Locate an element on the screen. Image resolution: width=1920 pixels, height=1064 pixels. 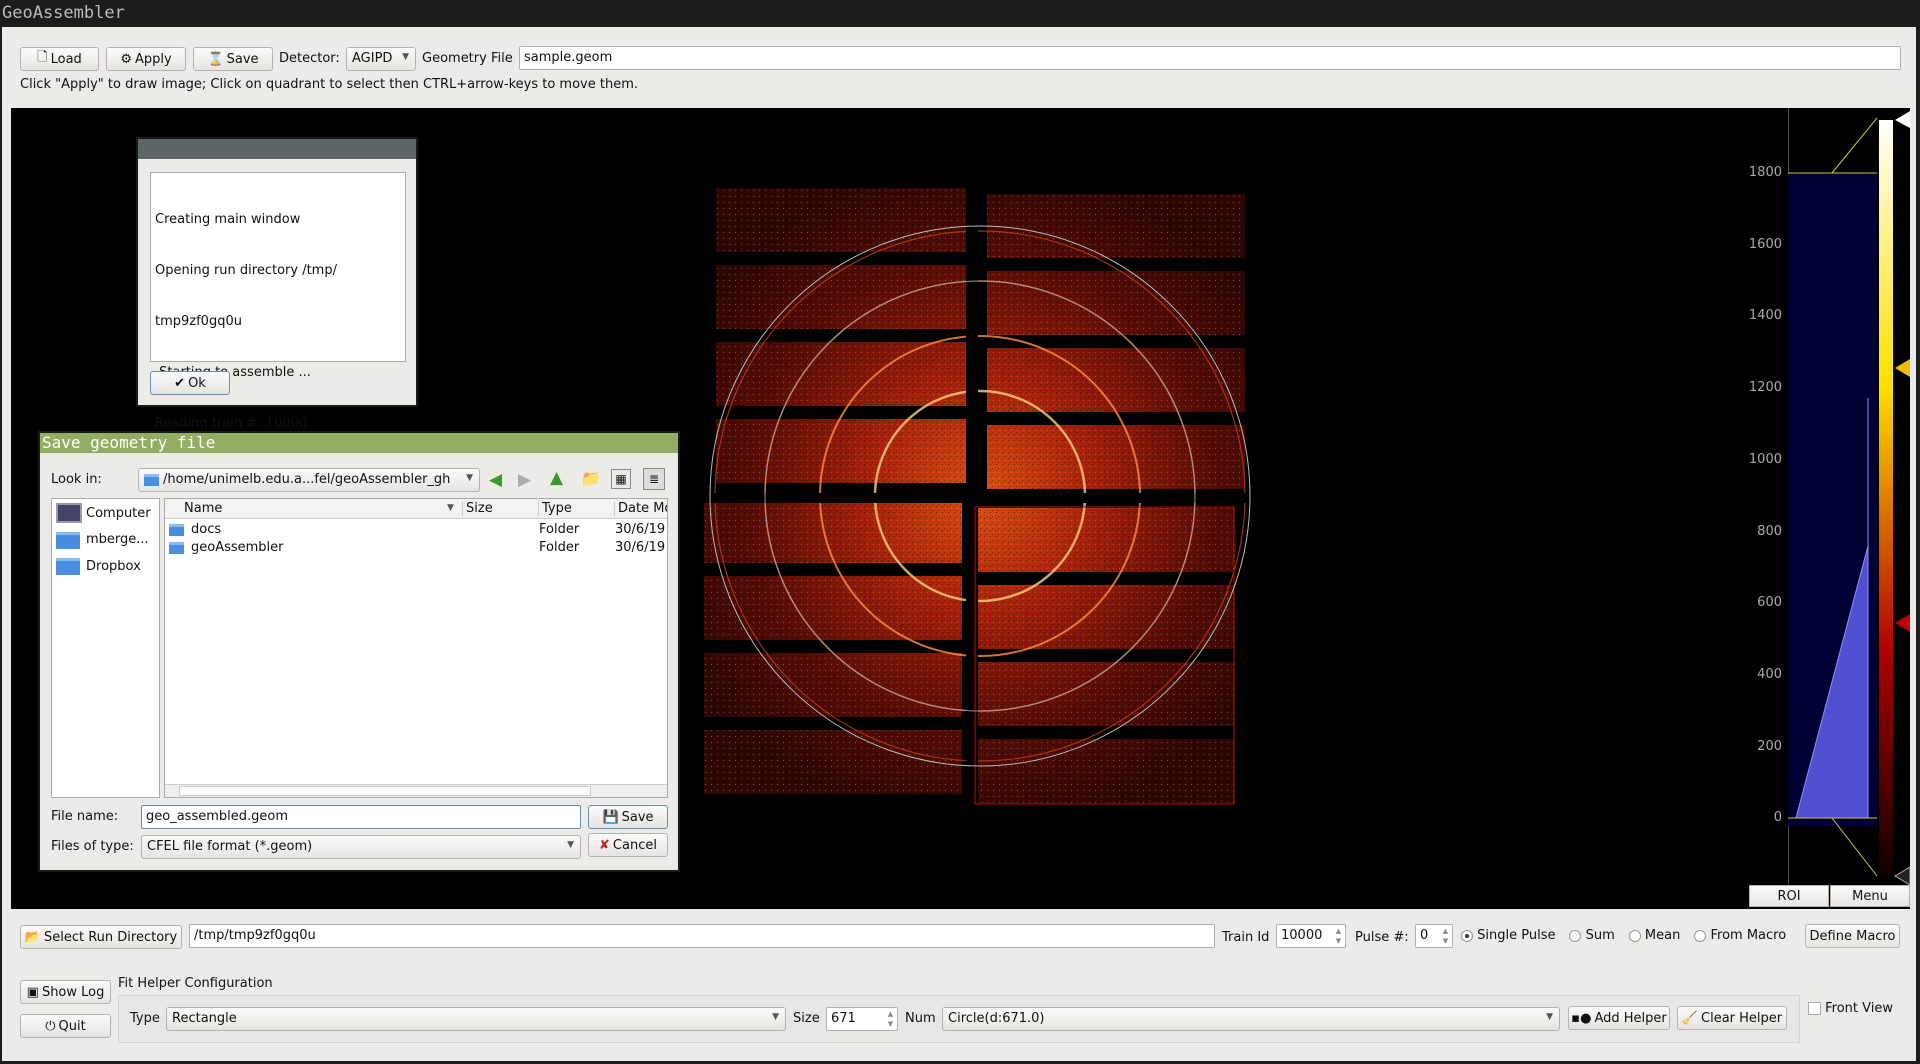
scrollbar-thumb is located at coordinates (385, 791).